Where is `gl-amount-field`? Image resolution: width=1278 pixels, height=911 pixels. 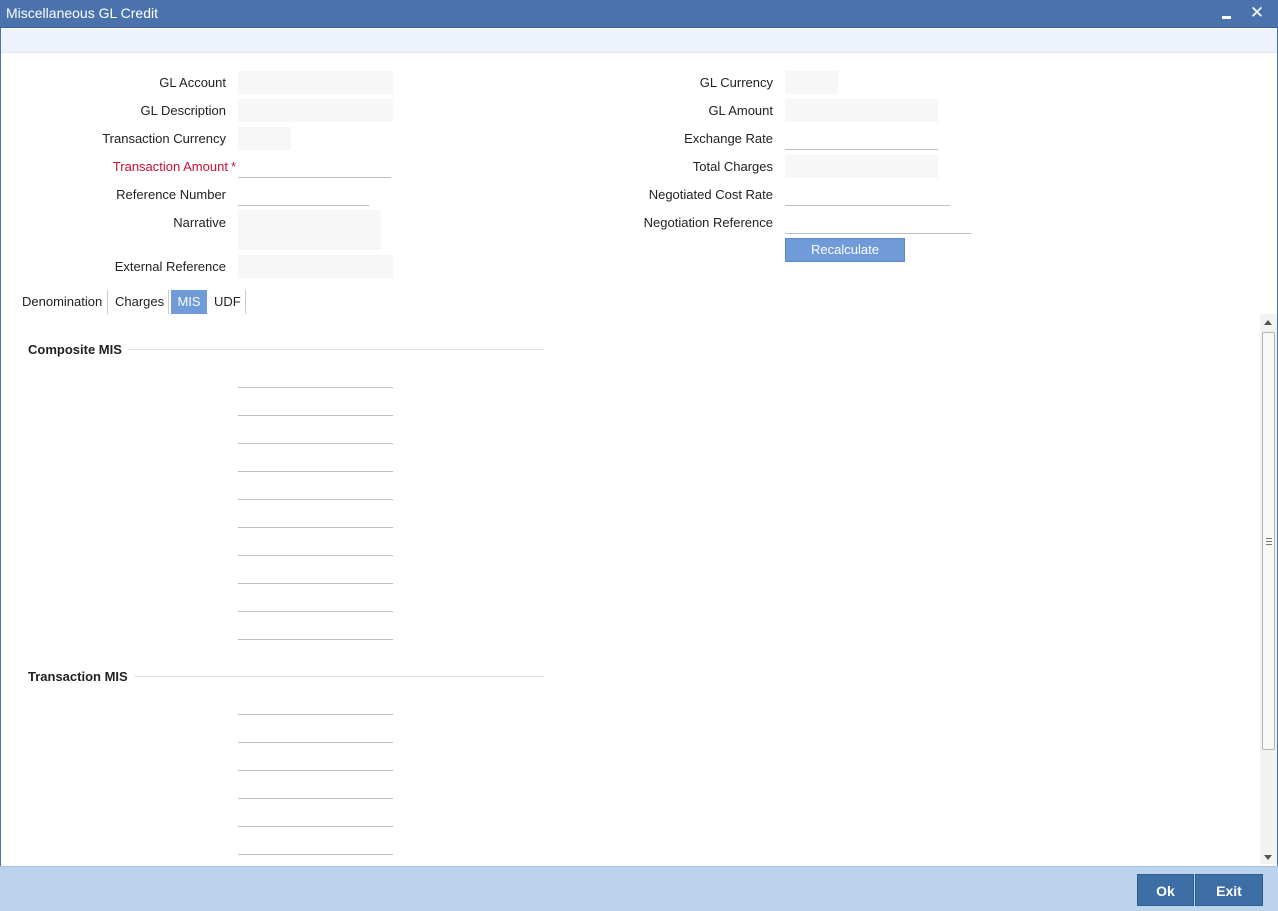 gl-amount-field is located at coordinates (861, 110).